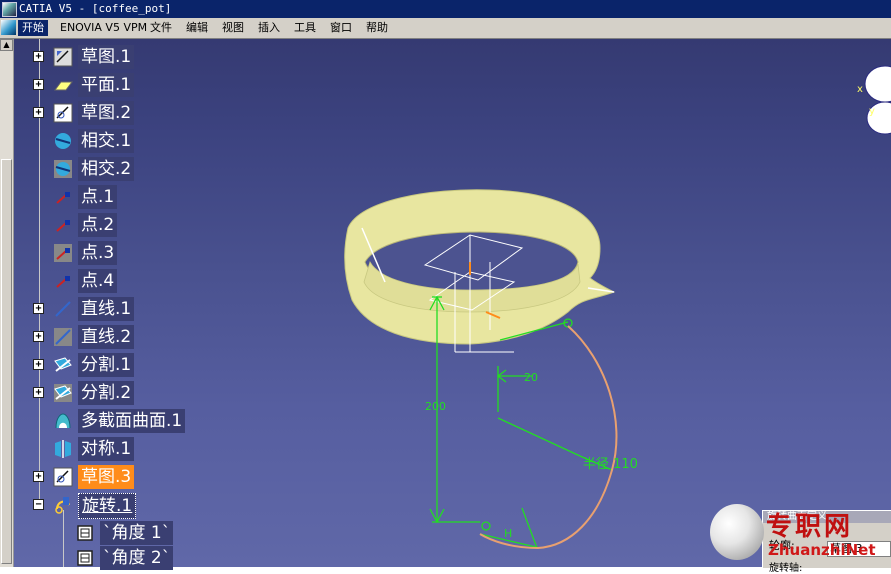 Image resolution: width=891 pixels, height=574 pixels. Describe the element at coordinates (62, 505) in the screenshot. I see `revolve-icon` at that location.